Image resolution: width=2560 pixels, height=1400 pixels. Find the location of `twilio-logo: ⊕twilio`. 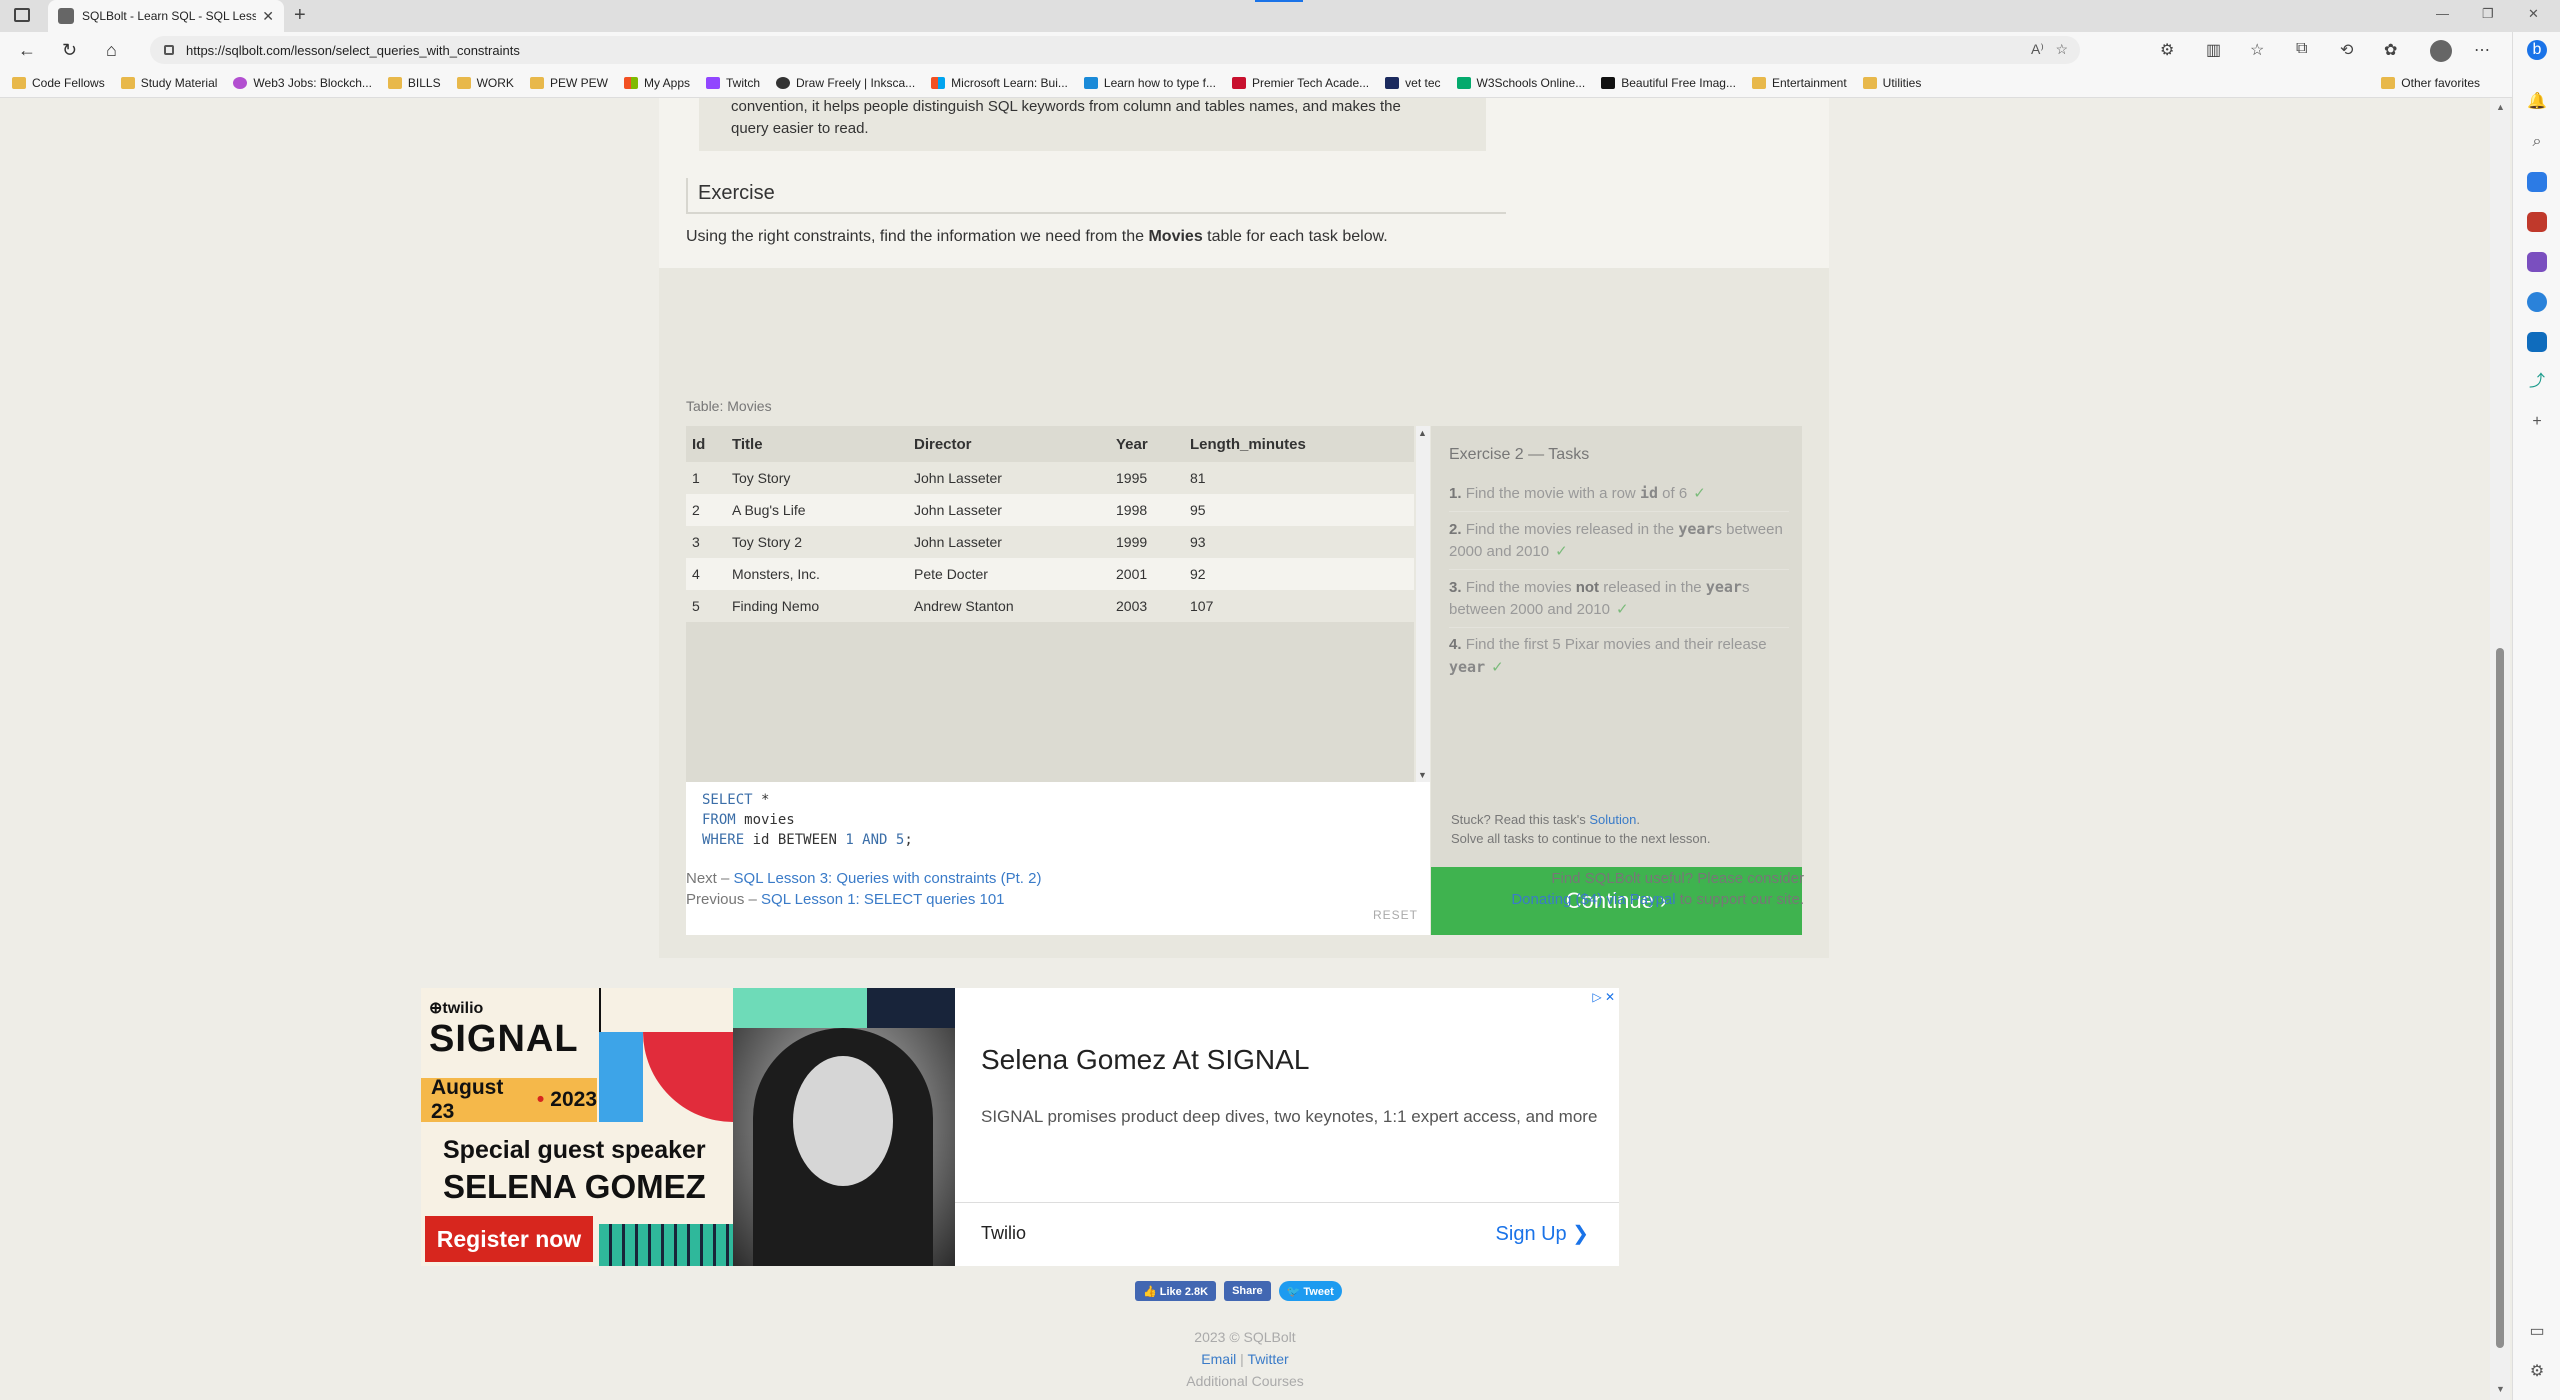

twilio-logo: ⊕twilio is located at coordinates (456, 1008).